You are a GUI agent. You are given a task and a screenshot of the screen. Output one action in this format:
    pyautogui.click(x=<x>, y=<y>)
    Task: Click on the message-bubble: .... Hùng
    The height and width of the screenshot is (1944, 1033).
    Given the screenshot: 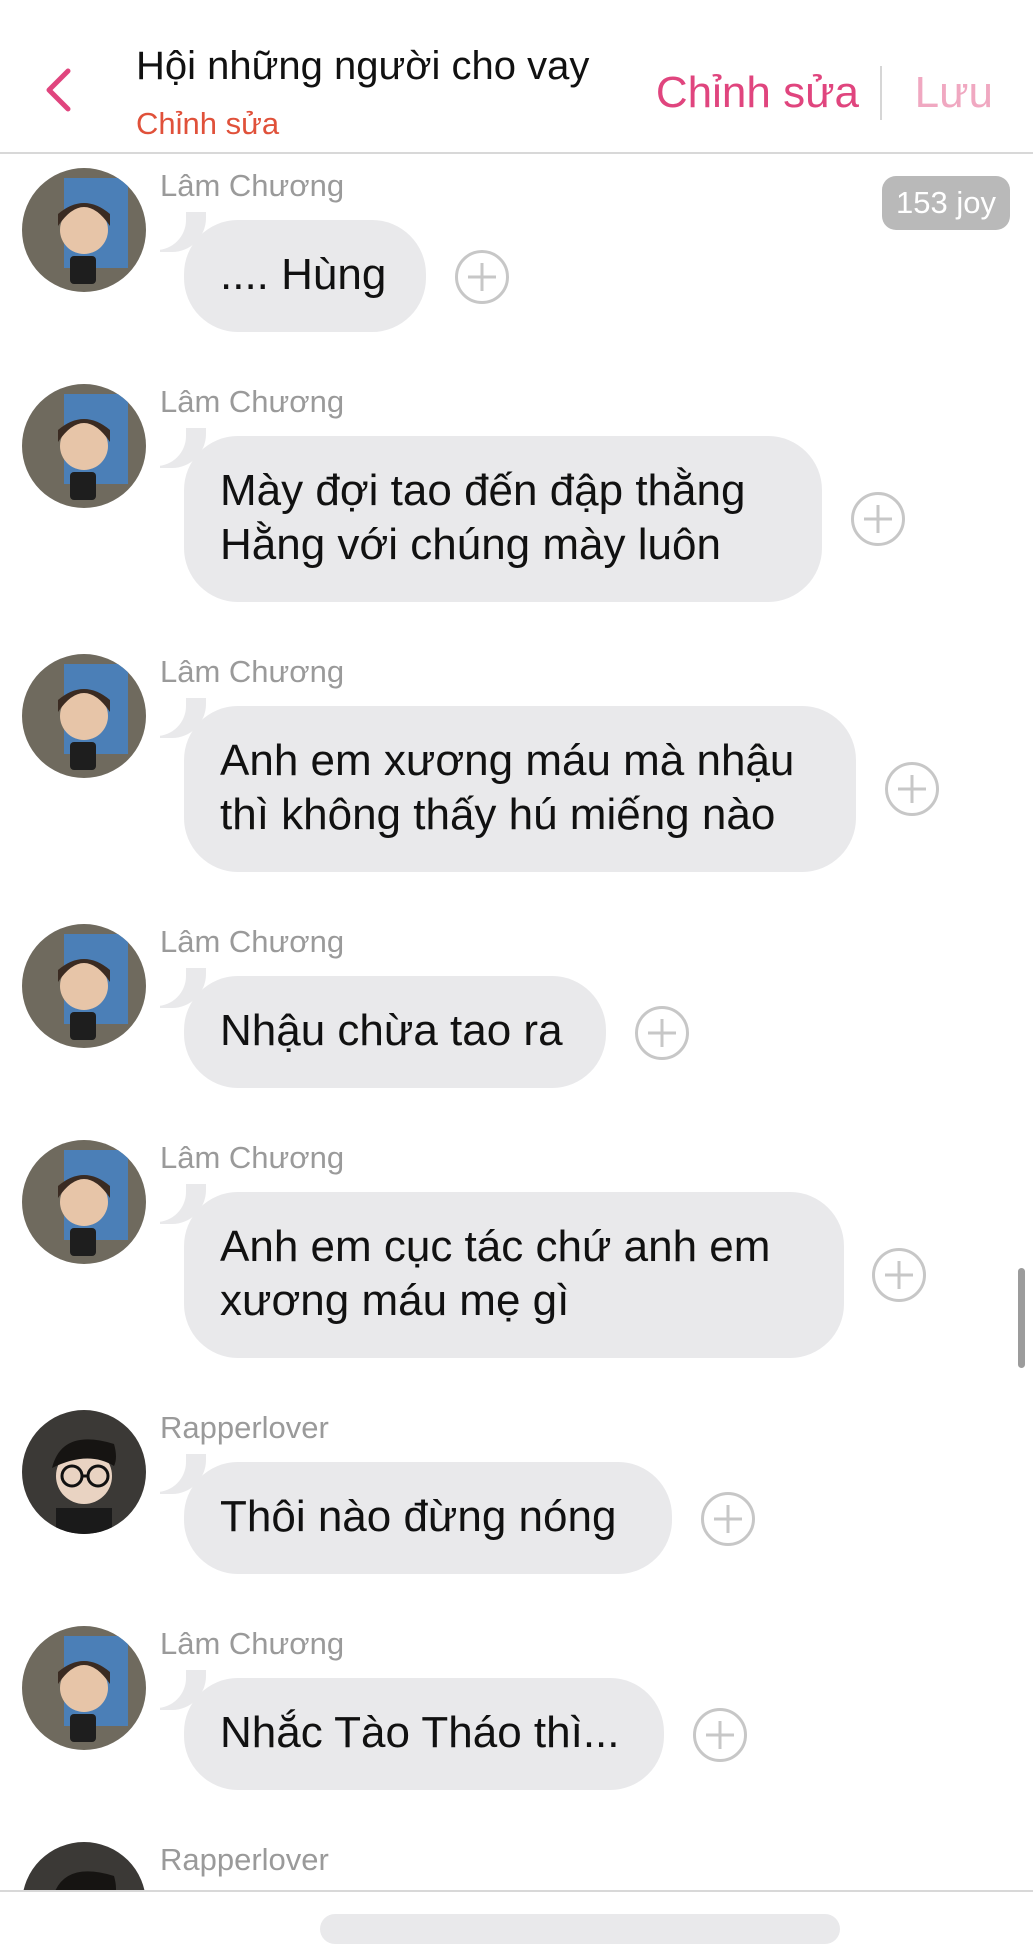 What is the action you would take?
    pyautogui.click(x=288, y=269)
    